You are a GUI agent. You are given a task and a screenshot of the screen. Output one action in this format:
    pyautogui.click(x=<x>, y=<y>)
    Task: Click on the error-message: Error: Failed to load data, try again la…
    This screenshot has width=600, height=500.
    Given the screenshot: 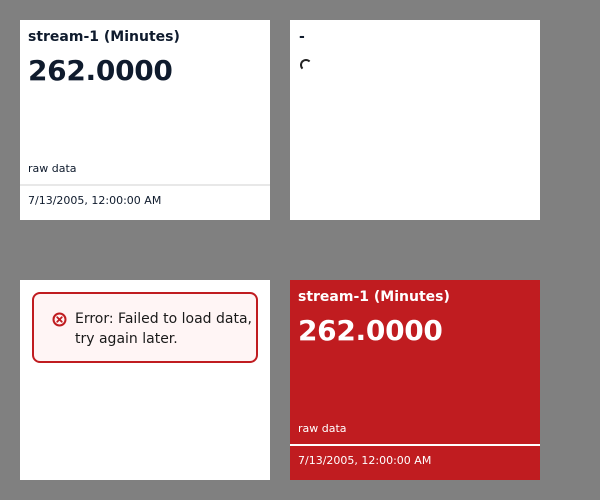 What is the action you would take?
    pyautogui.click(x=163, y=329)
    